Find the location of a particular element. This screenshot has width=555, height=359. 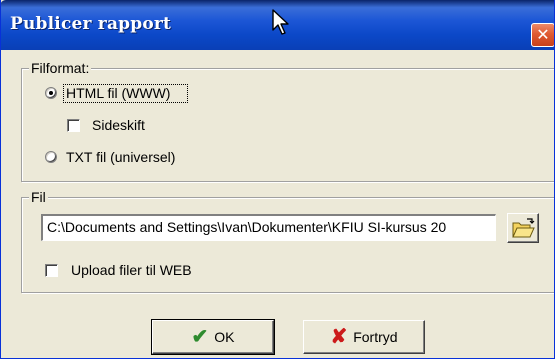

close-icon: ✕ is located at coordinates (543, 34).